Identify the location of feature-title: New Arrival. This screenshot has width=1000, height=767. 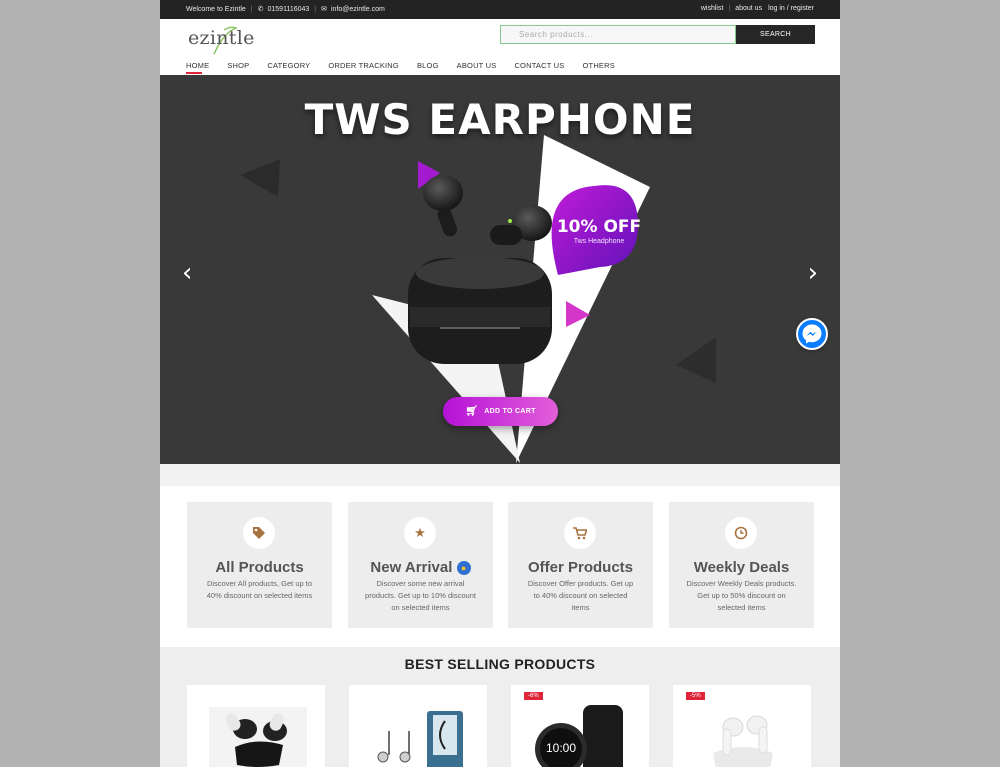
(411, 567).